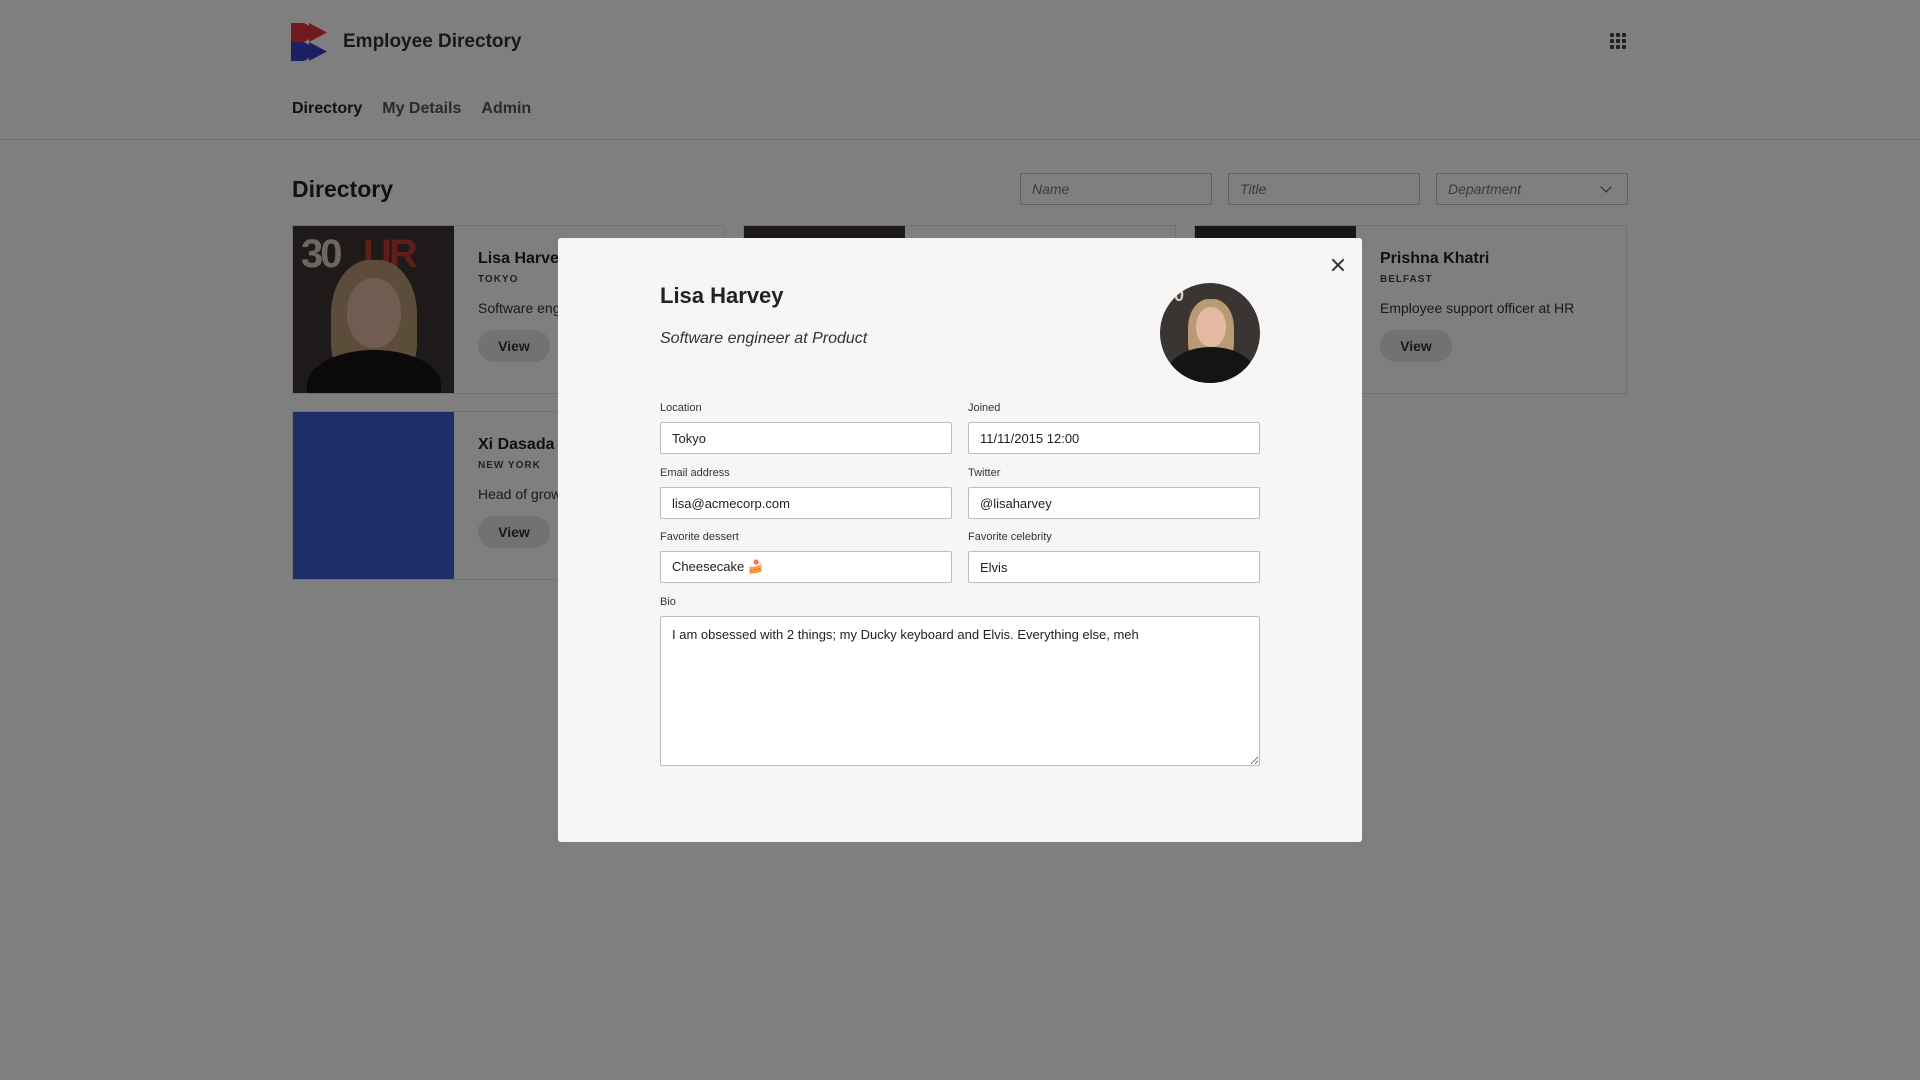 This screenshot has width=1920, height=1080. I want to click on location-field, so click(806, 438).